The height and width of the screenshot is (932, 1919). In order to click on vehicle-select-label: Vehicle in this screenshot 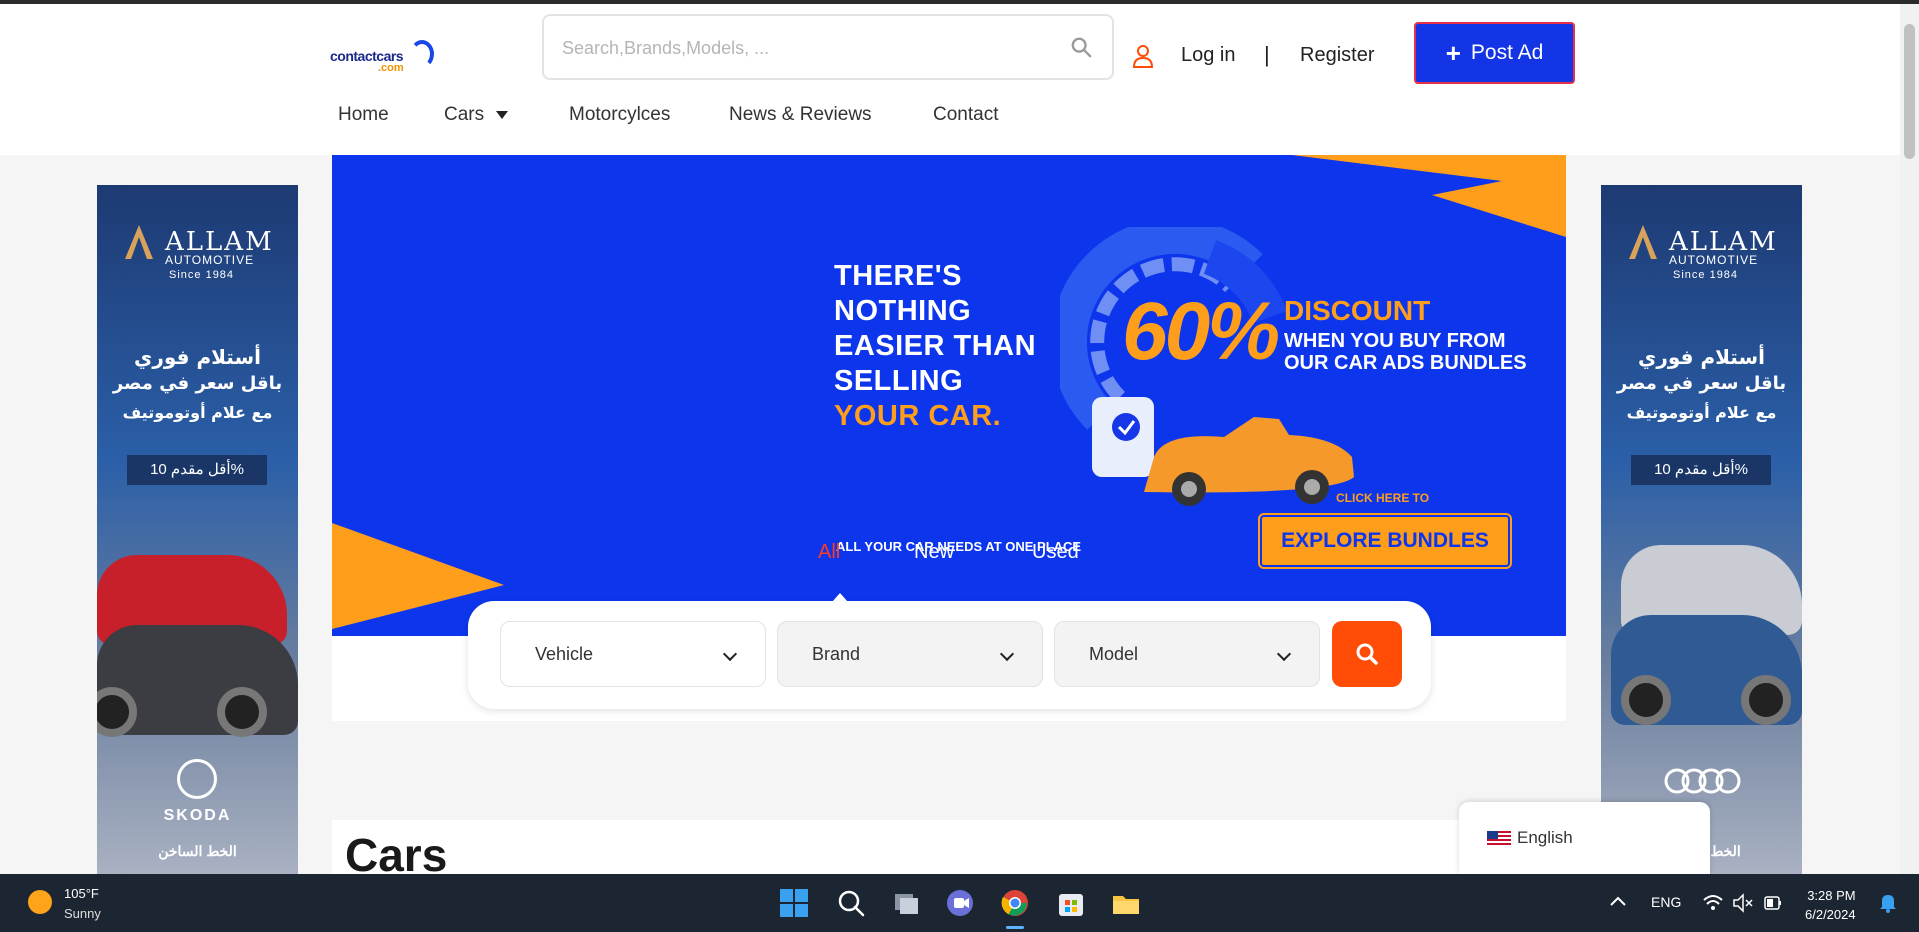, I will do `click(564, 653)`.